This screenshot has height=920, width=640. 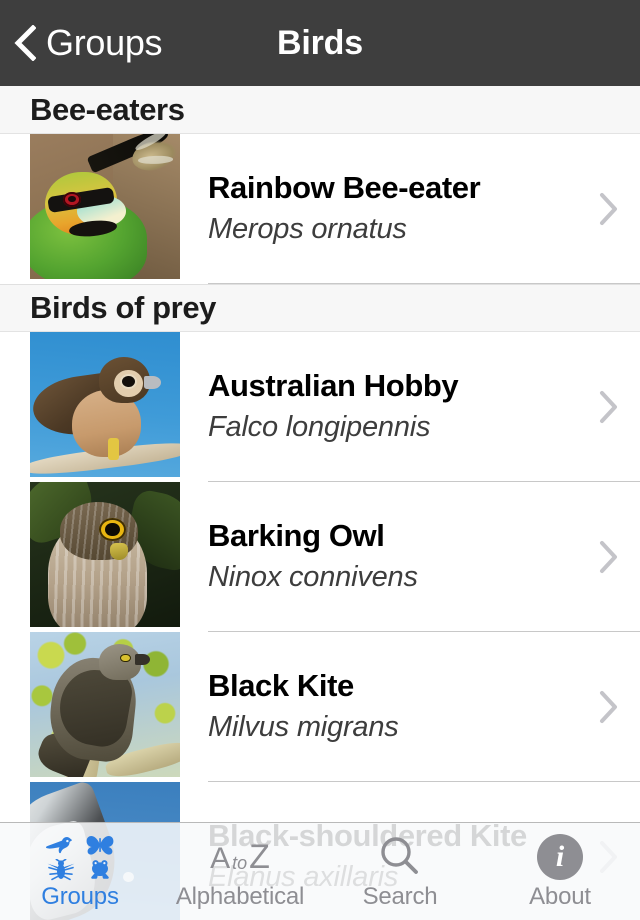 What do you see at coordinates (25, 43) in the screenshot?
I see `chevron-left-icon` at bounding box center [25, 43].